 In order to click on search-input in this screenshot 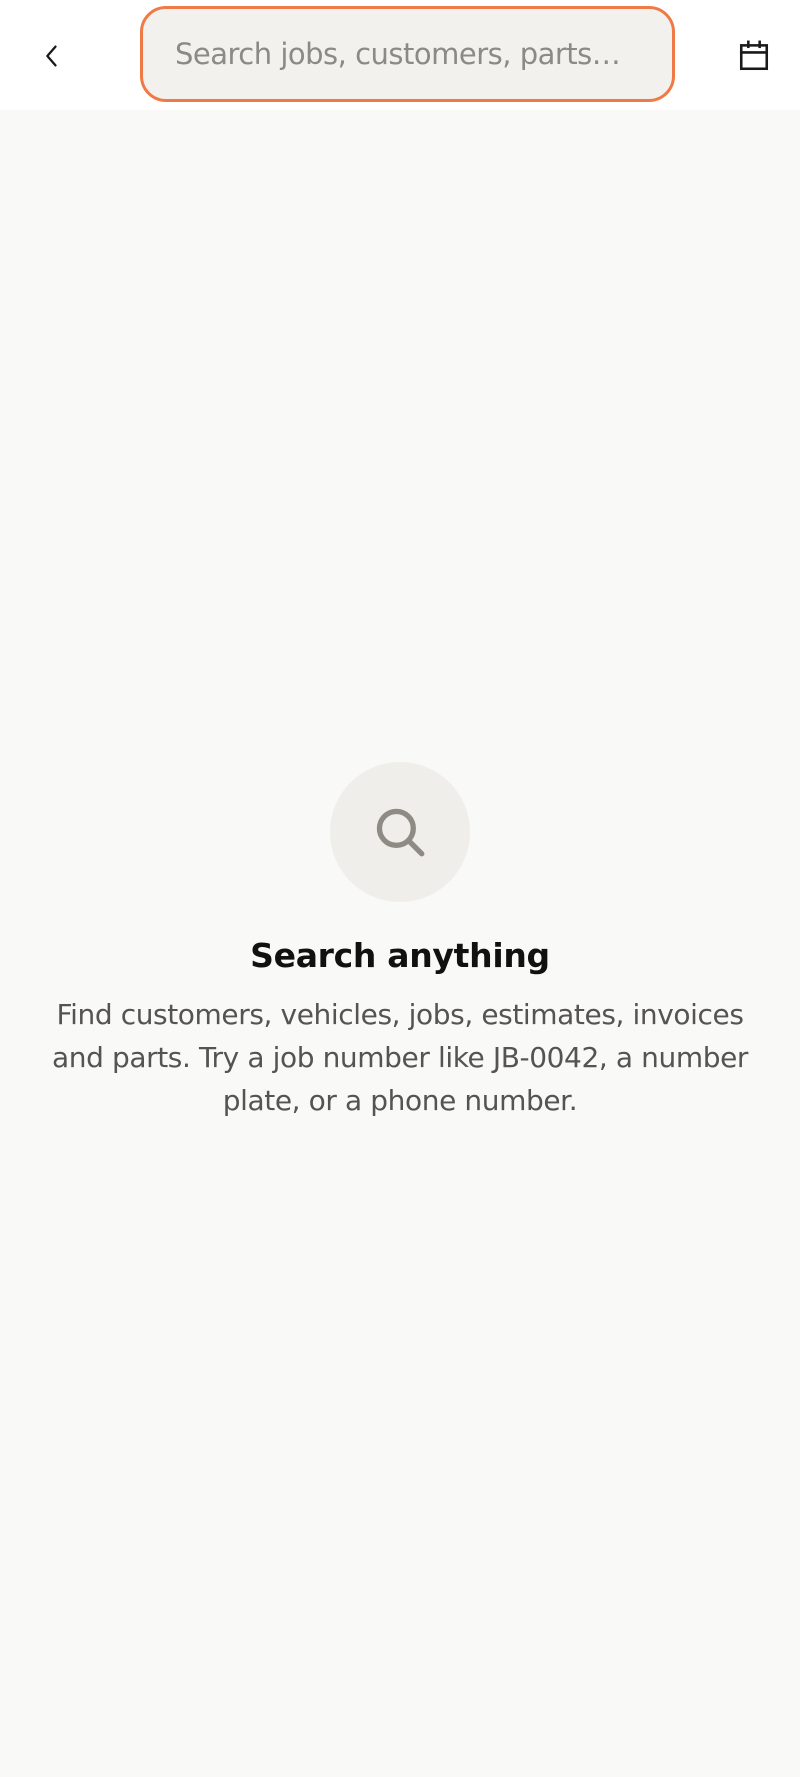, I will do `click(407, 54)`.